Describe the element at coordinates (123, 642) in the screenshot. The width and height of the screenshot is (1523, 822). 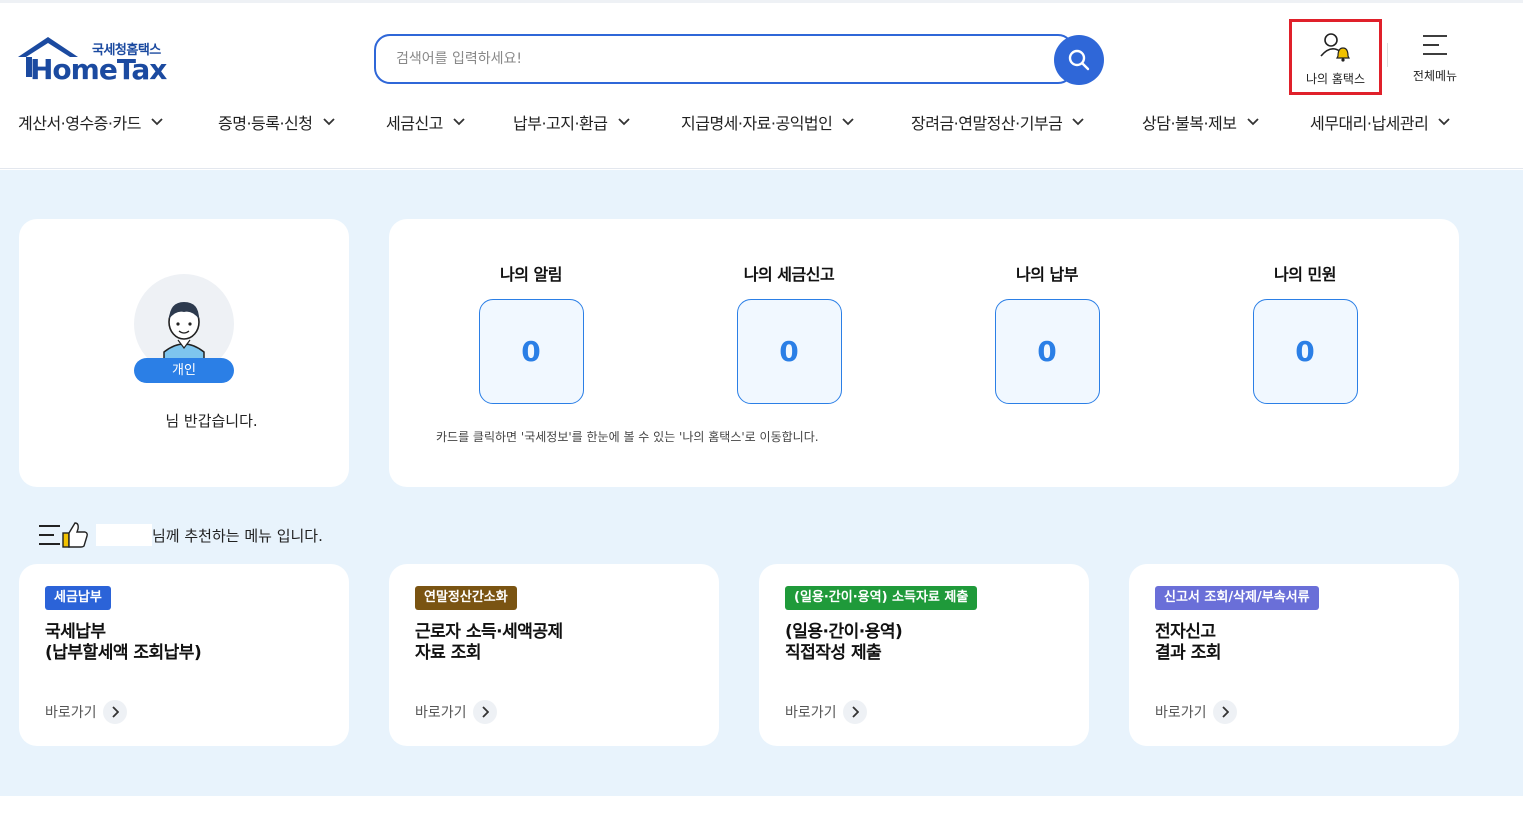
I see `card-title: 국세납부 (납부할세액 조회납부)` at that location.